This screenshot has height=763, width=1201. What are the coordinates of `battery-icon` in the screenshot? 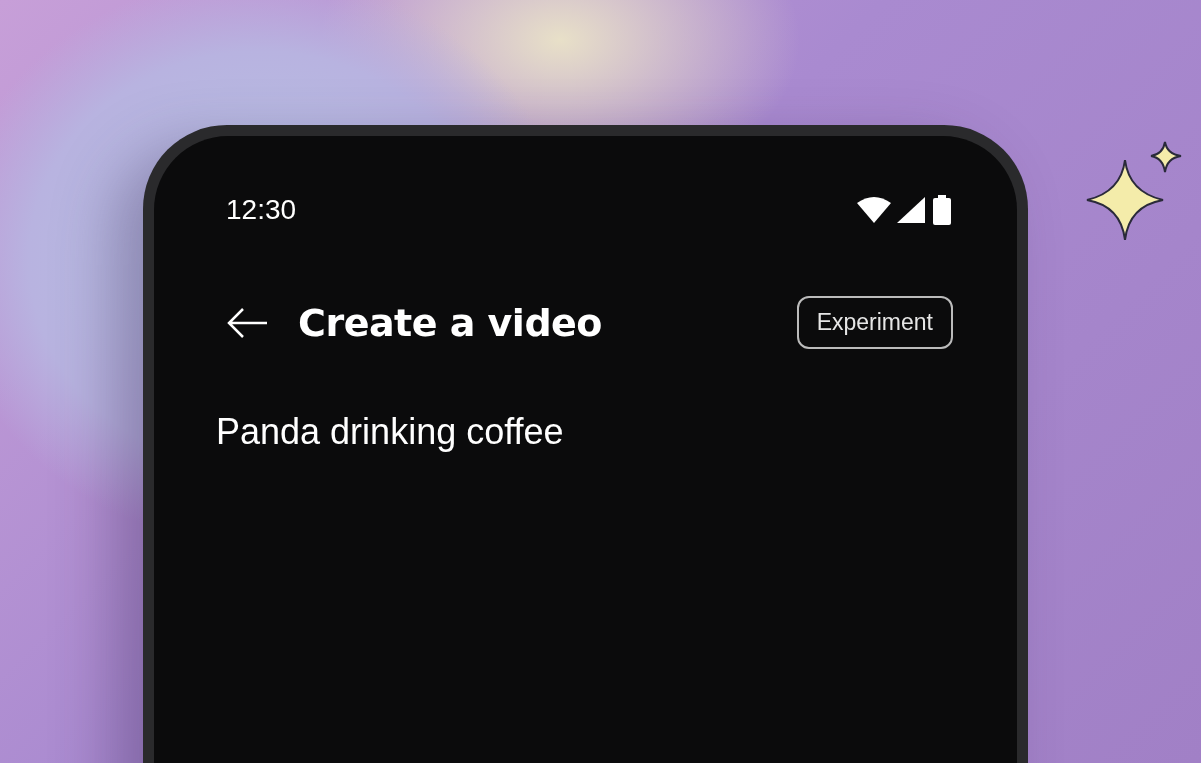 It's located at (942, 210).